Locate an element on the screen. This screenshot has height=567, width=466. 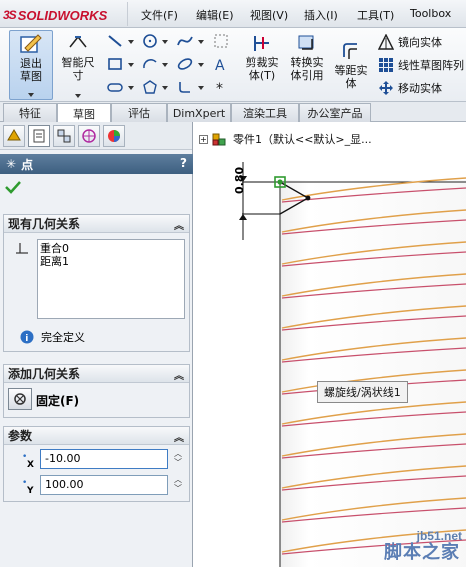
smart-dimension-button: 智能尺寸 is located at coordinates (78, 65).